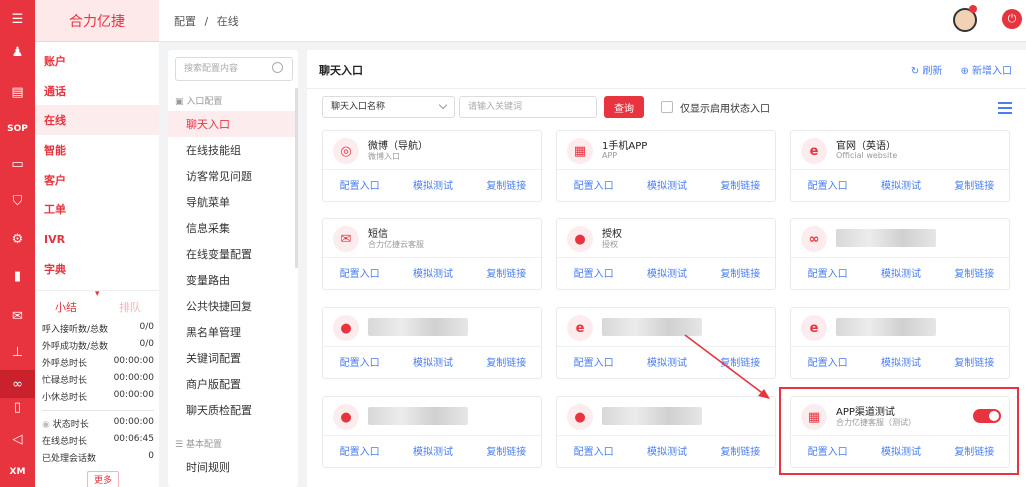 This screenshot has width=1026, height=487. Describe the element at coordinates (198, 100) in the screenshot. I see `group-entry-config: ▣ 入口配置` at that location.